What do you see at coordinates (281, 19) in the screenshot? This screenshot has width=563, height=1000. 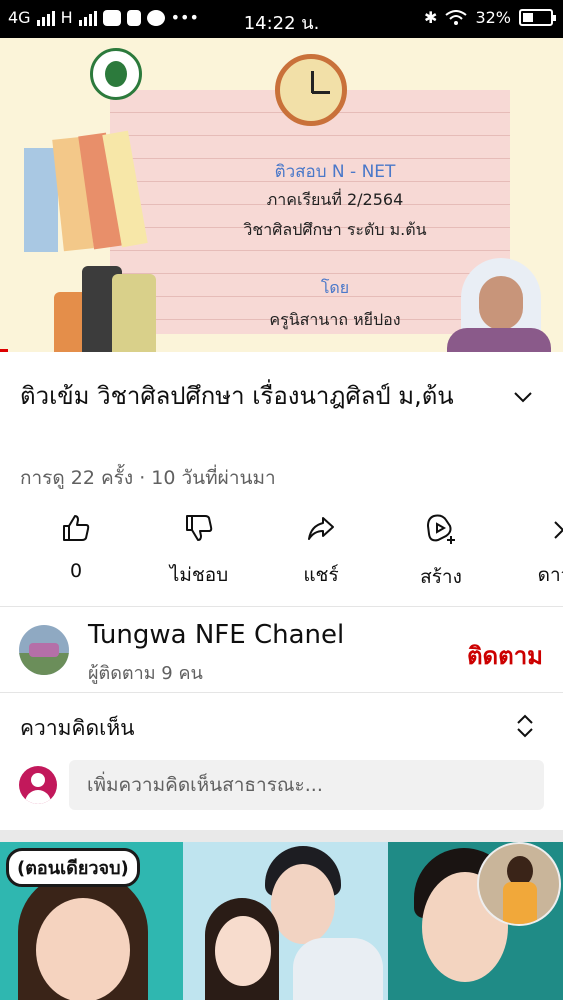 I see `status-bar: 4G H ••• 14:22 น. ✱ 32%` at bounding box center [281, 19].